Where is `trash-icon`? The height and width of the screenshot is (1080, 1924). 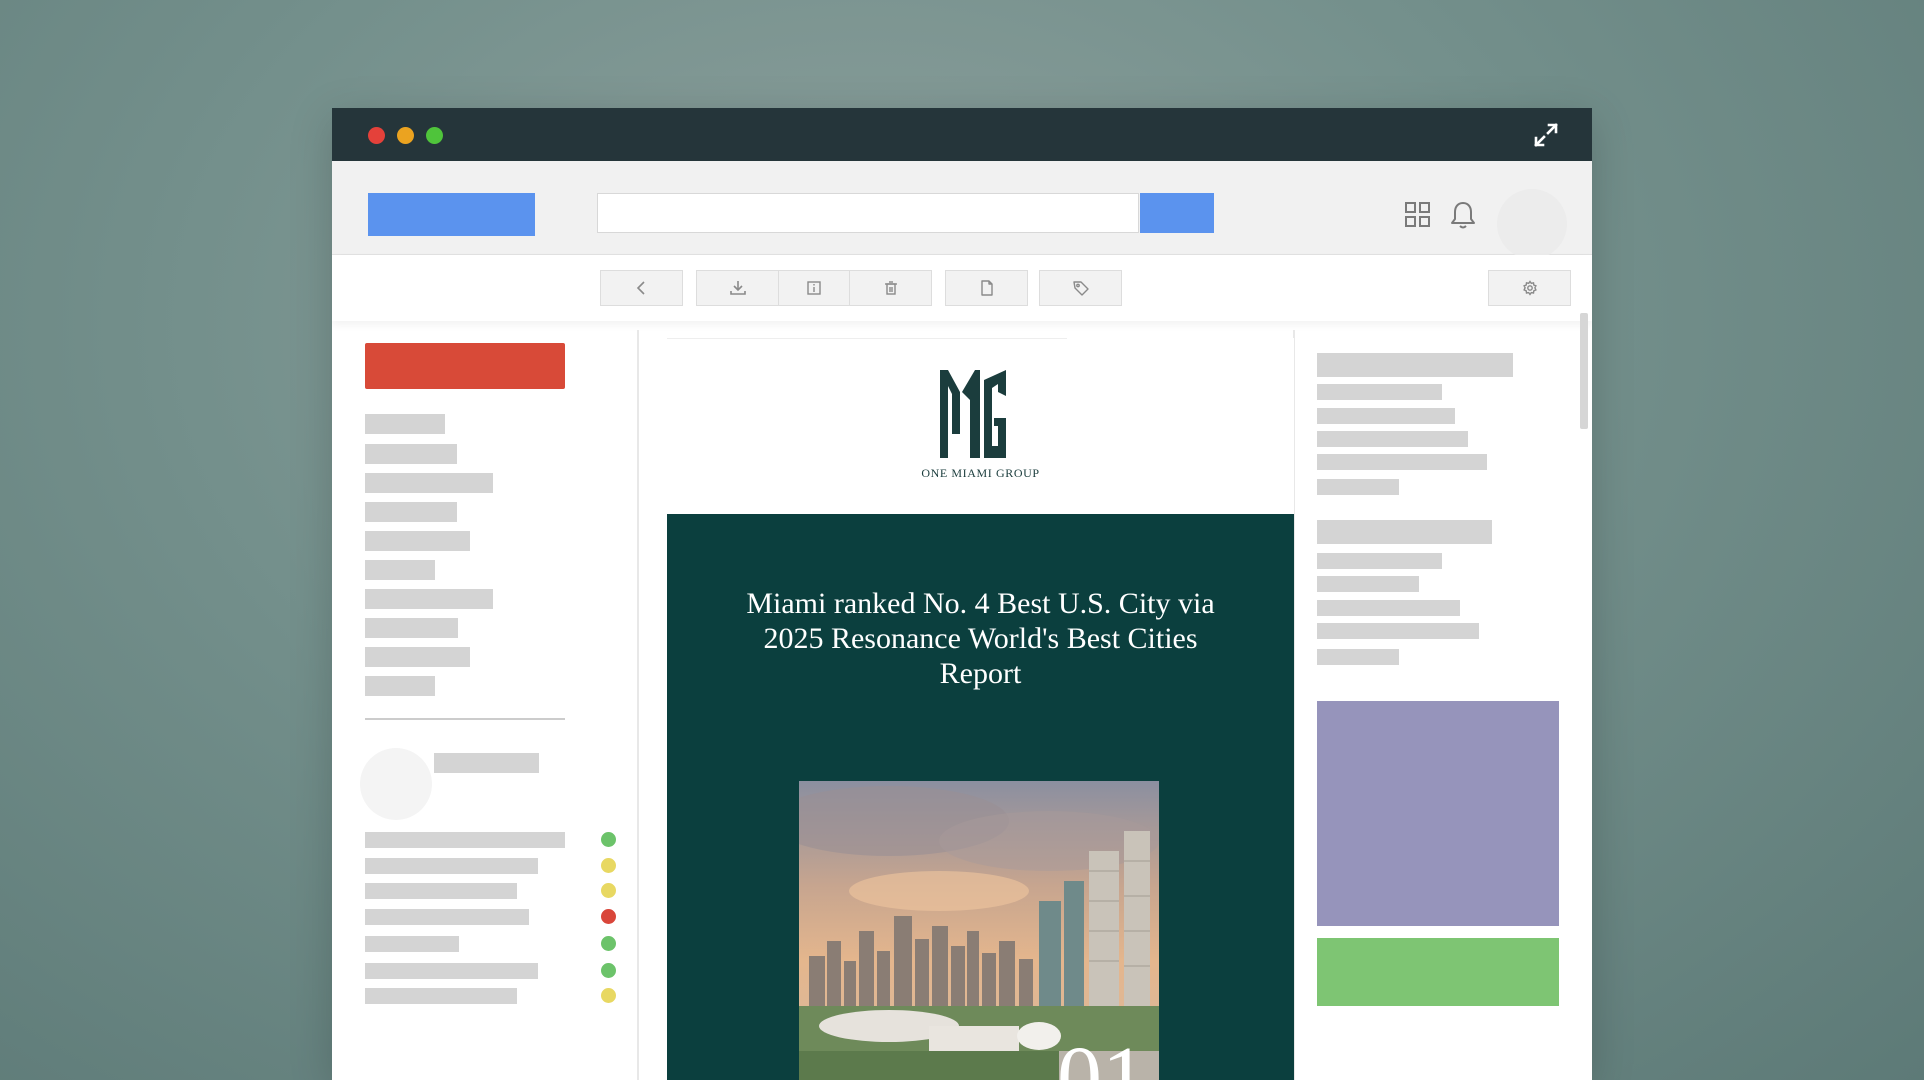
trash-icon is located at coordinates (890, 288).